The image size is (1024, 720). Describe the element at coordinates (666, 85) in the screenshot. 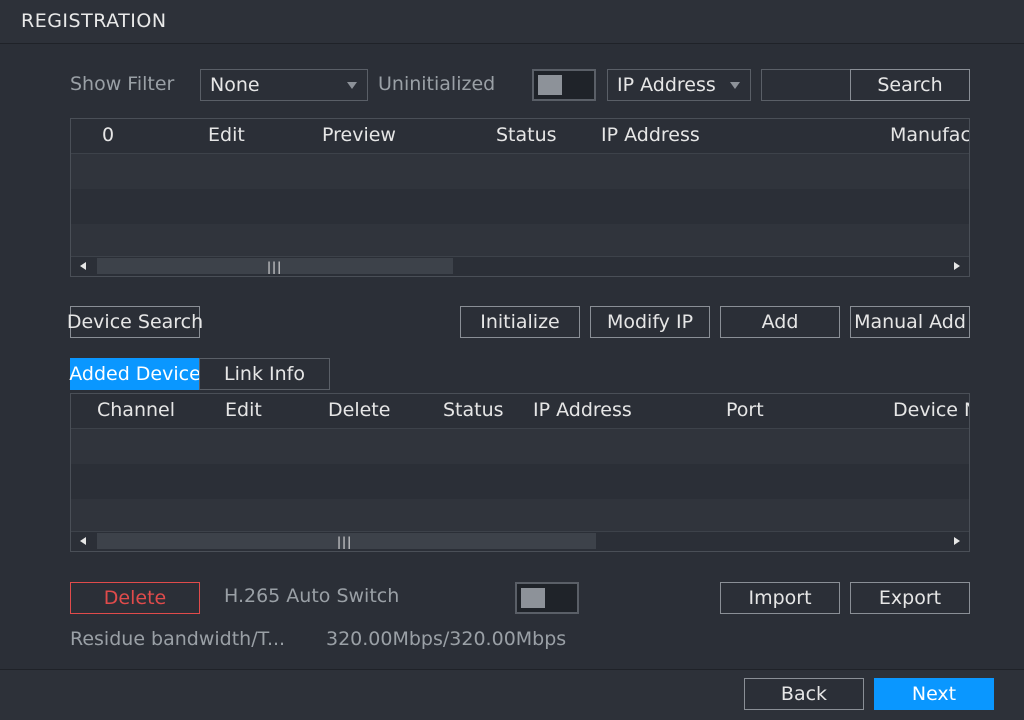

I see `search-type-value: IP Address` at that location.